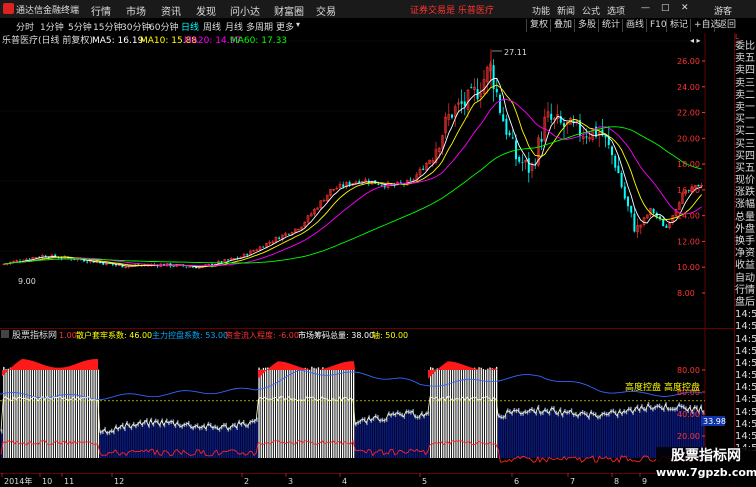  I want to click on tab-period: 60分钟, so click(163, 26).